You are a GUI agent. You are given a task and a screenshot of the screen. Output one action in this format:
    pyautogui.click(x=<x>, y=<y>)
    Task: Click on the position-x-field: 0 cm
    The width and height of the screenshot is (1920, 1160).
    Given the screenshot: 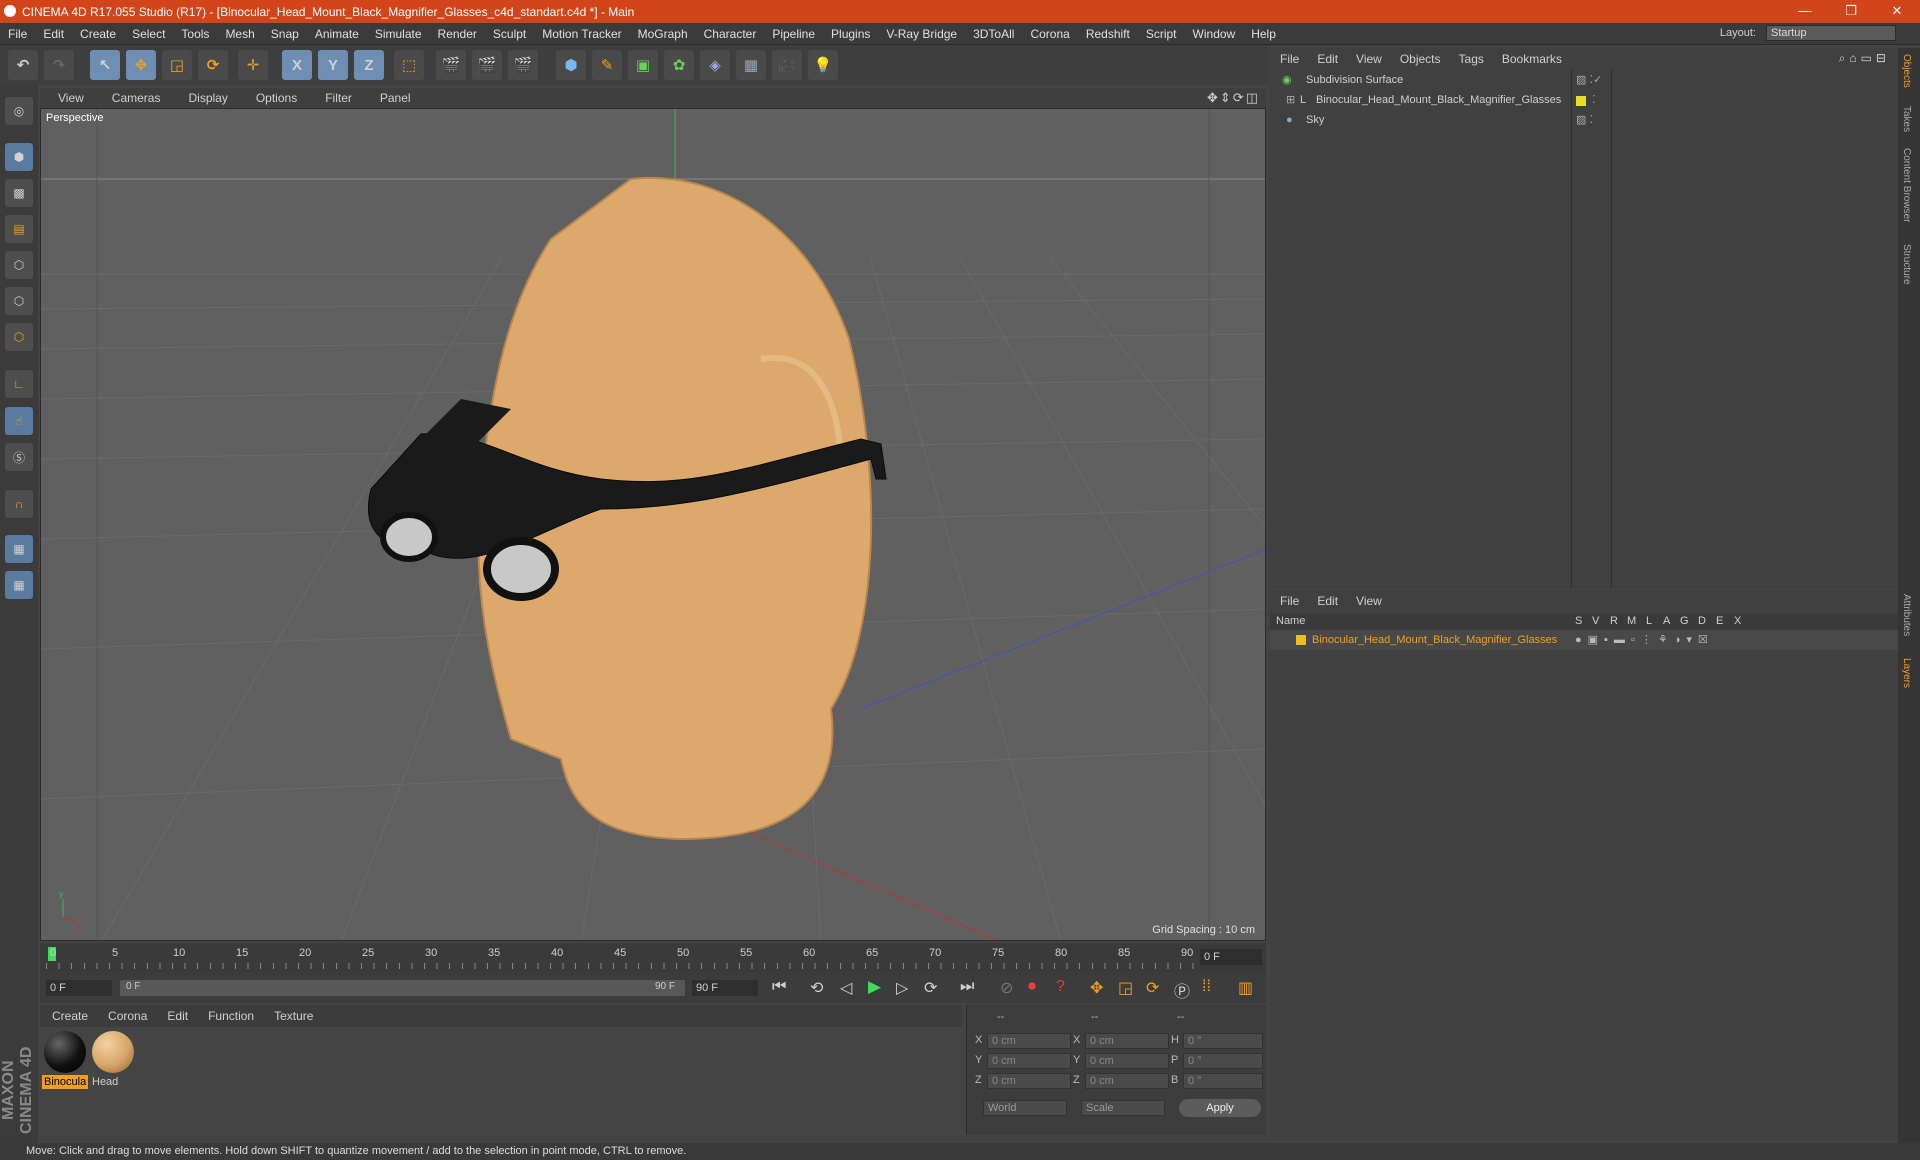 What is the action you would take?
    pyautogui.click(x=1029, y=1041)
    